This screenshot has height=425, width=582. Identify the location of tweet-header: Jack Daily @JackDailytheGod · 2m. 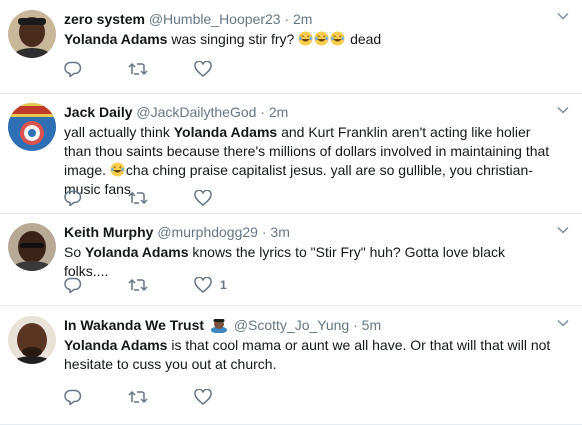
(308, 112).